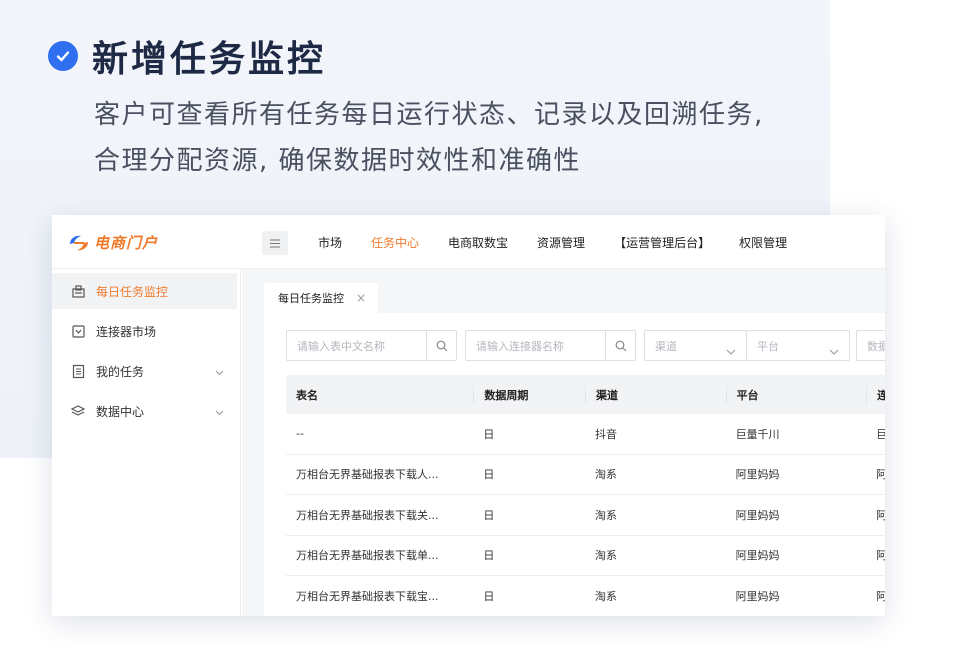 Image resolution: width=958 pixels, height=656 pixels. I want to click on table-row: 万相台无界基础报表下载宝... 日 淘系 阿里妈妈 阿, so click(585, 596).